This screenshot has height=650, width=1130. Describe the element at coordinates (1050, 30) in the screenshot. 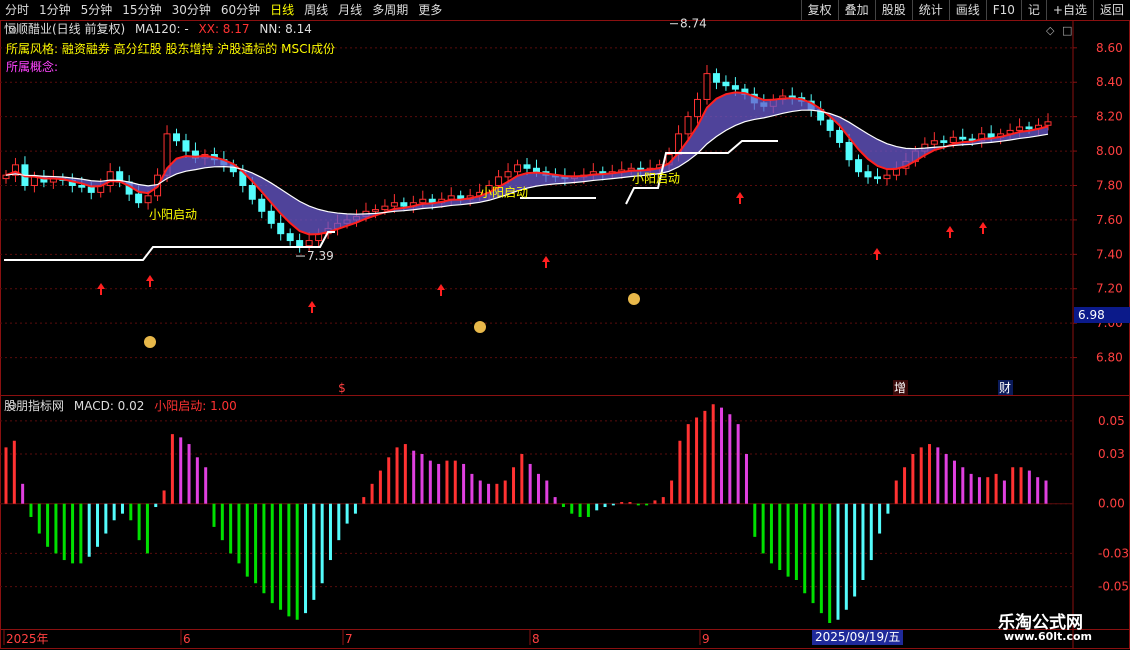

I see `diamond-icon: ◇` at that location.